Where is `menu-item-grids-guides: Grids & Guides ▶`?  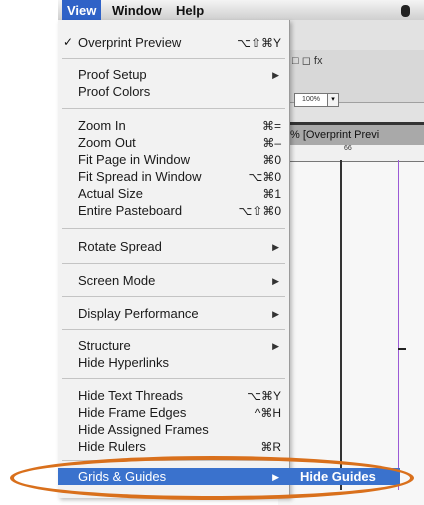
menu-item-grids-guides: Grids & Guides ▶ is located at coordinates (173, 476).